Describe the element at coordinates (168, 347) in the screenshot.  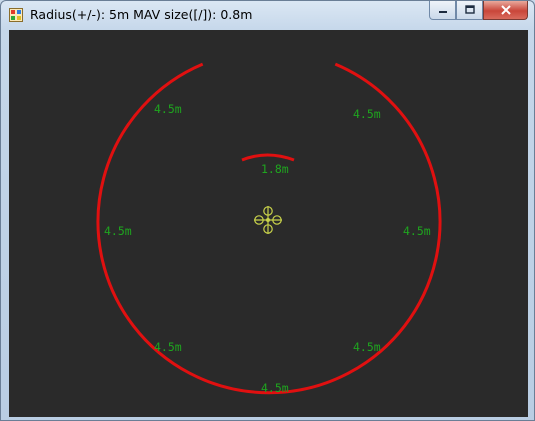
I see `distance-label-bottom-left: 4.5m` at that location.